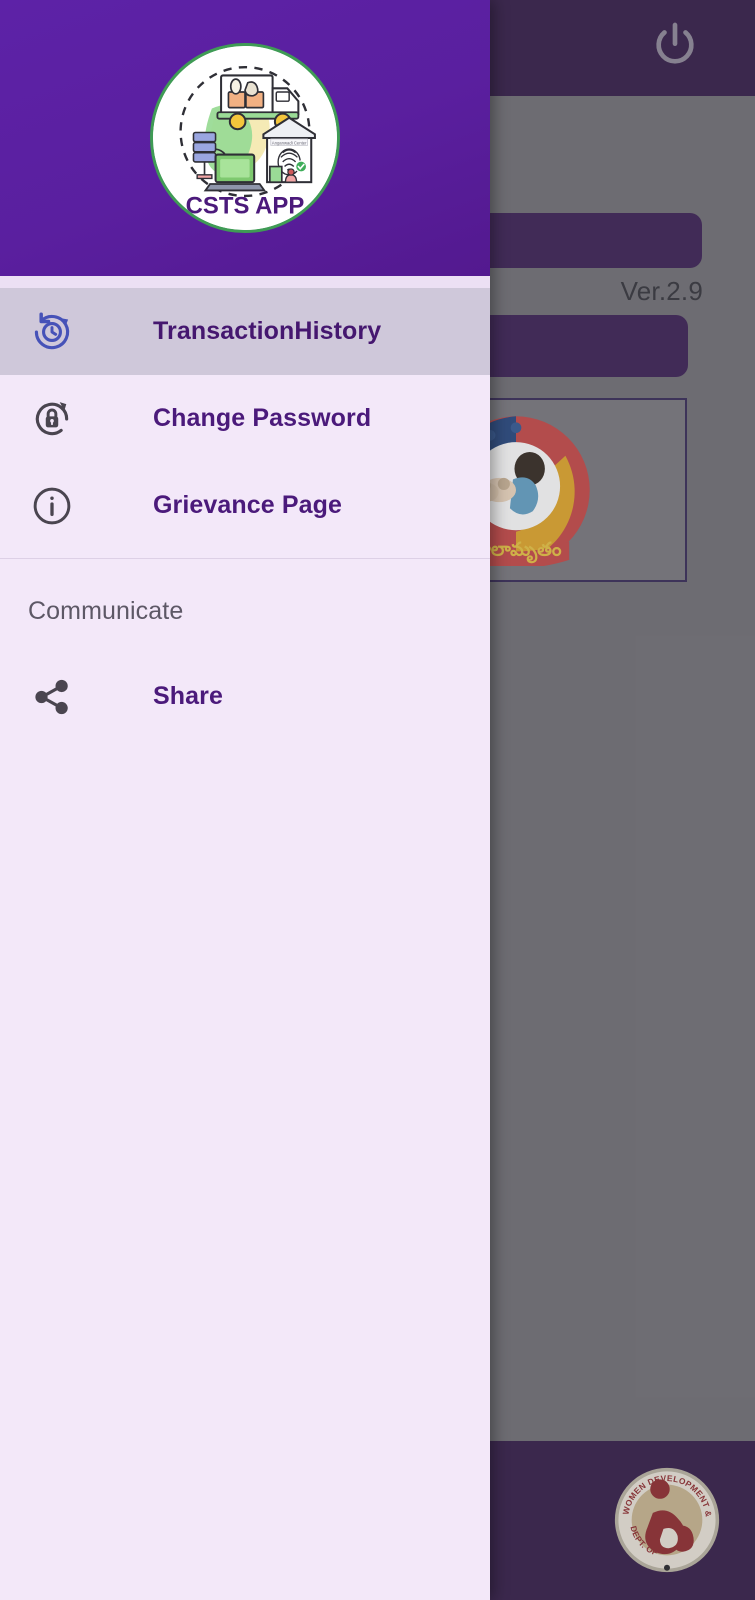 The height and width of the screenshot is (1600, 755). Describe the element at coordinates (675, 46) in the screenshot. I see `power-icon` at that location.